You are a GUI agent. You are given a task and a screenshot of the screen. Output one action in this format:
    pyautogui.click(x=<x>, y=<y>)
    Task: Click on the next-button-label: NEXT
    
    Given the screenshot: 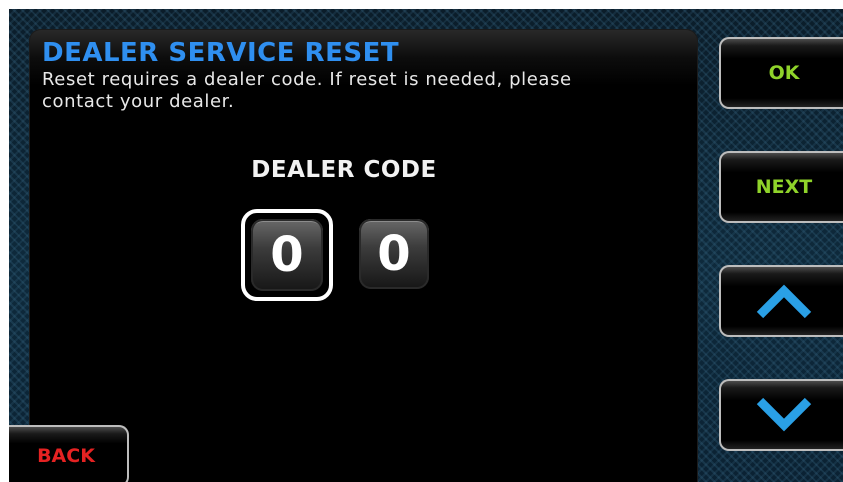 What is the action you would take?
    pyautogui.click(x=784, y=187)
    